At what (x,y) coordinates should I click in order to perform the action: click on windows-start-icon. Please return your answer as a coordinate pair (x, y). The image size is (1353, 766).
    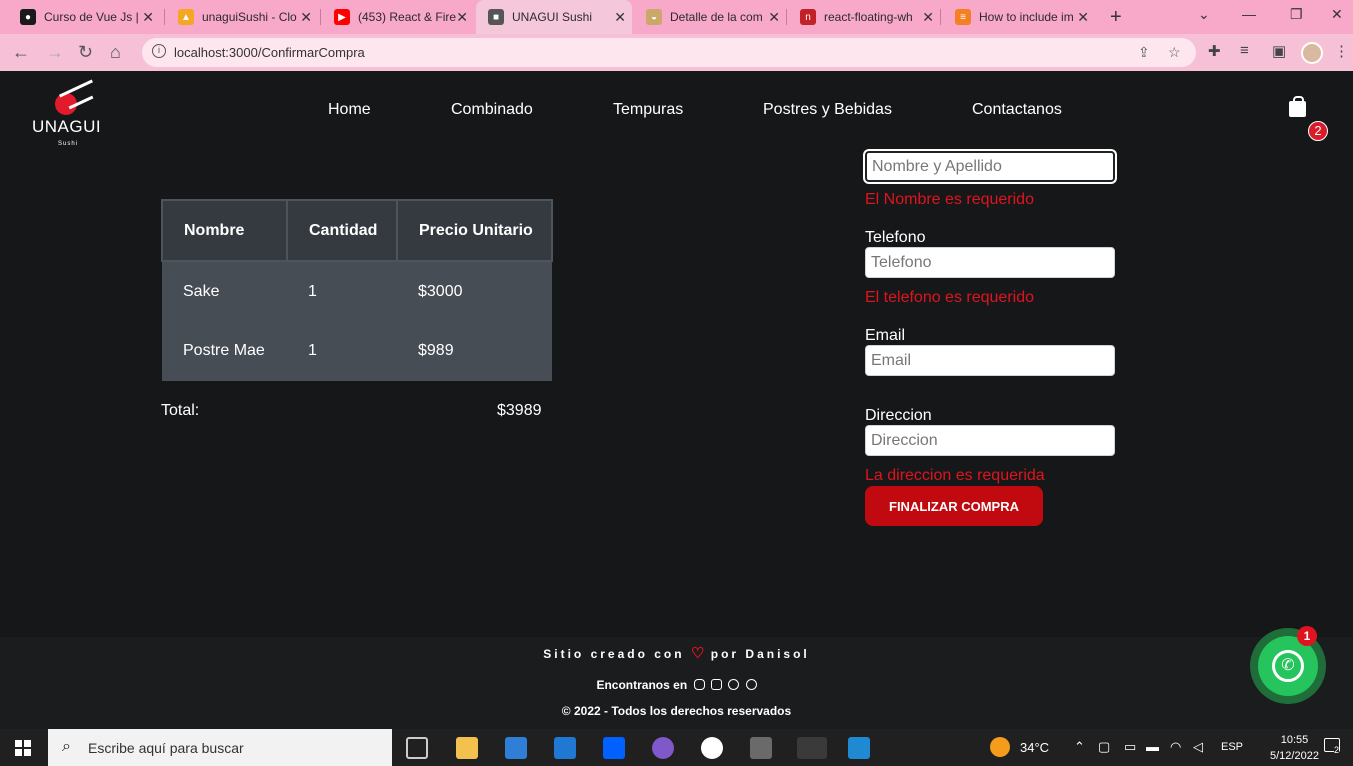
    Looking at the image, I should click on (23, 748).